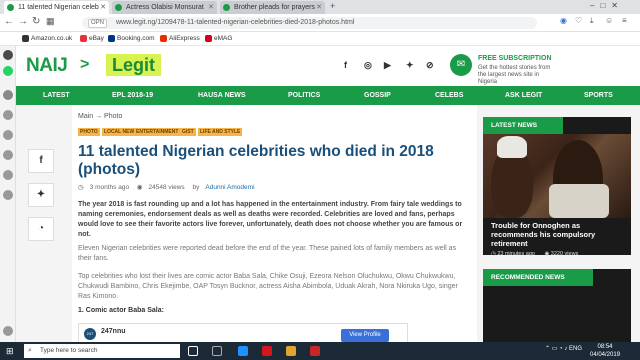 This screenshot has width=640, height=360. I want to click on new-tab-icon: +, so click(332, 6).